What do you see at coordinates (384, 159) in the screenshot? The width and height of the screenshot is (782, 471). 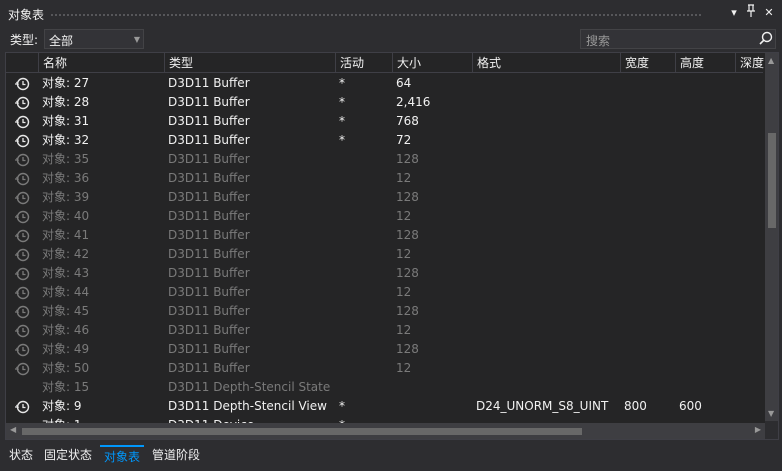 I see `table-row: 对象: 35 D3D11 Buffer 128` at bounding box center [384, 159].